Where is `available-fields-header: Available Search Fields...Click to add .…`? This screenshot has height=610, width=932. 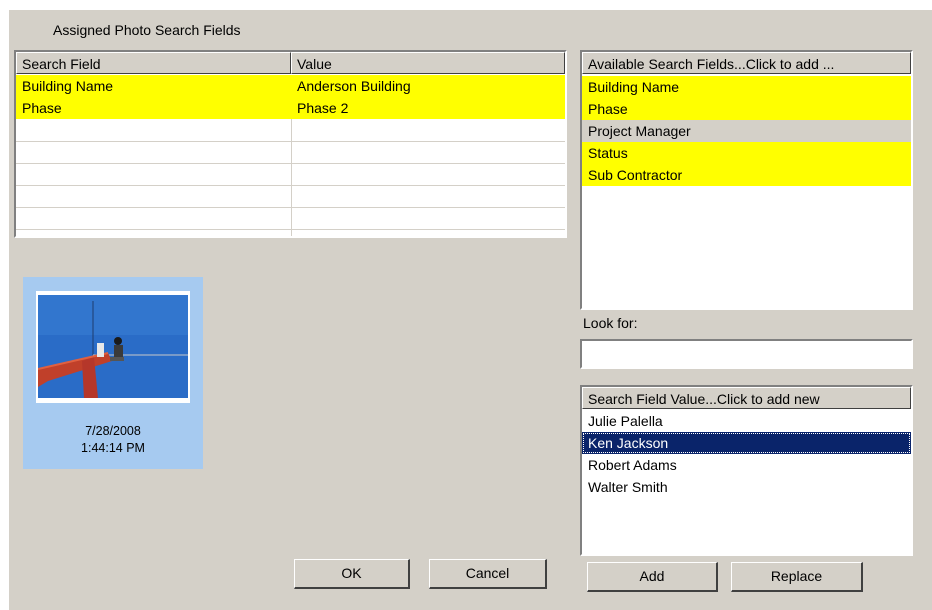
available-fields-header: Available Search Fields...Click to add .… is located at coordinates (746, 63).